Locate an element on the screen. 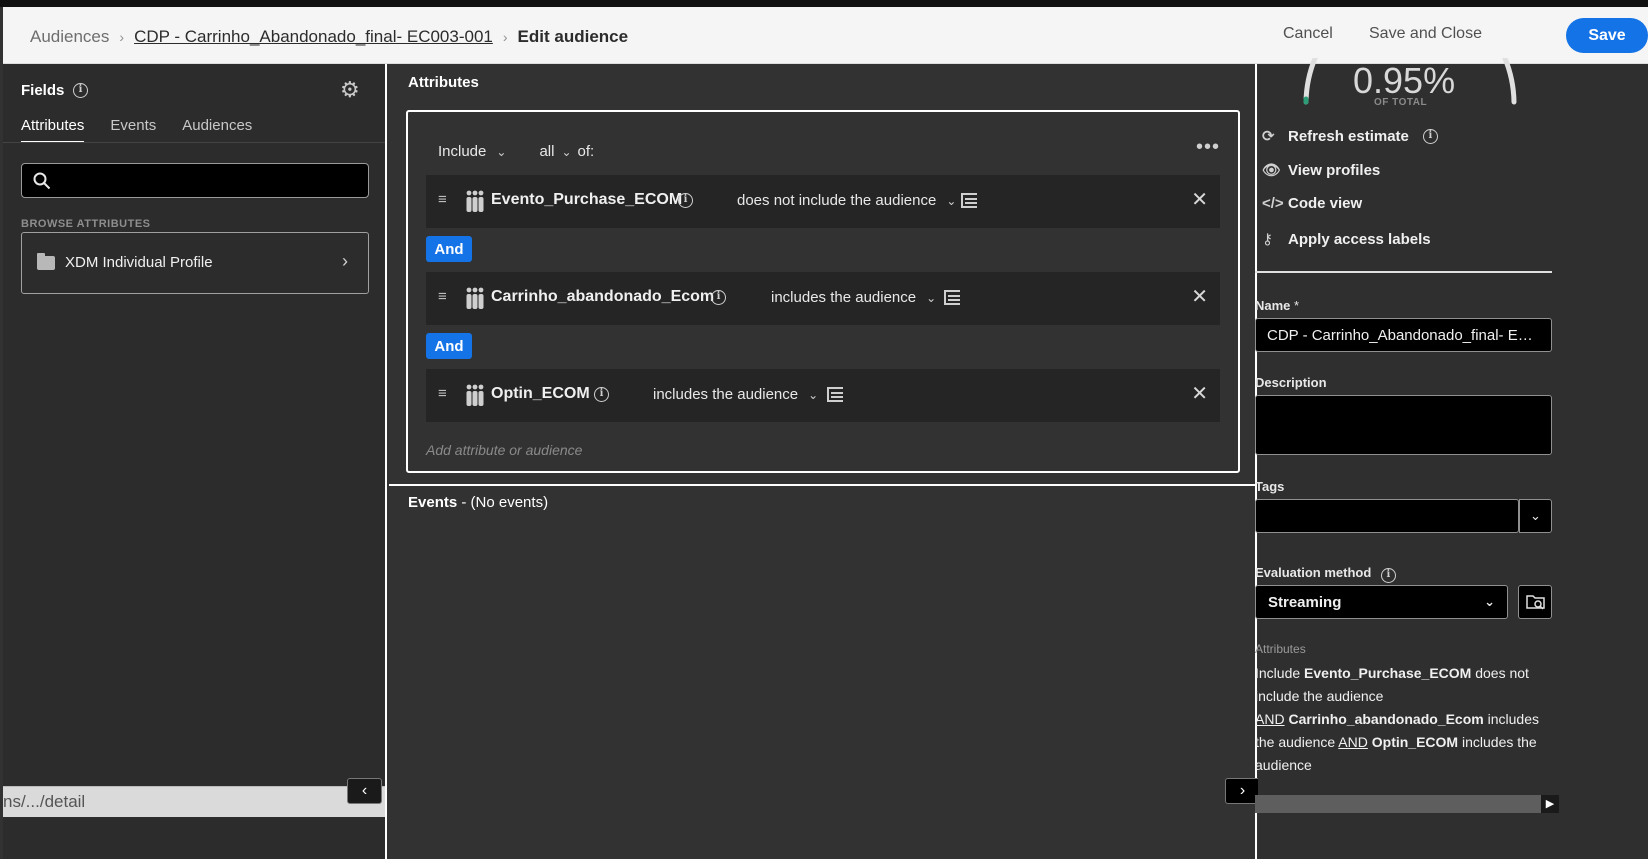 This screenshot has width=1648, height=859. xdm-individual-profile-item: XDM Individual Profile › is located at coordinates (195, 263).